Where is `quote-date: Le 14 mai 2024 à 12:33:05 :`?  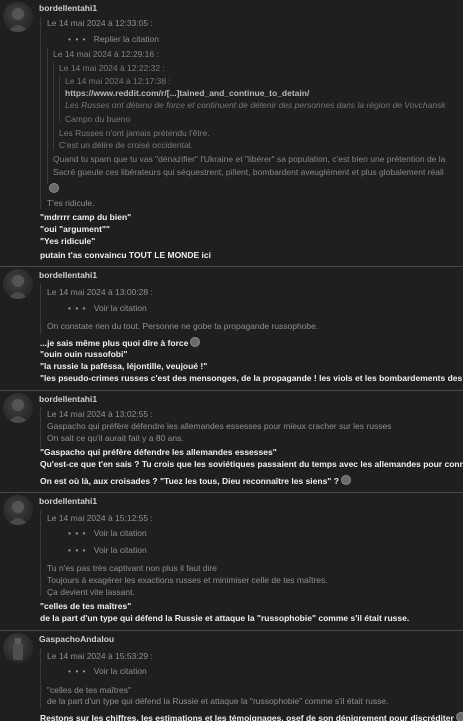
quote-date: Le 14 mai 2024 à 12:33:05 : is located at coordinates (100, 23).